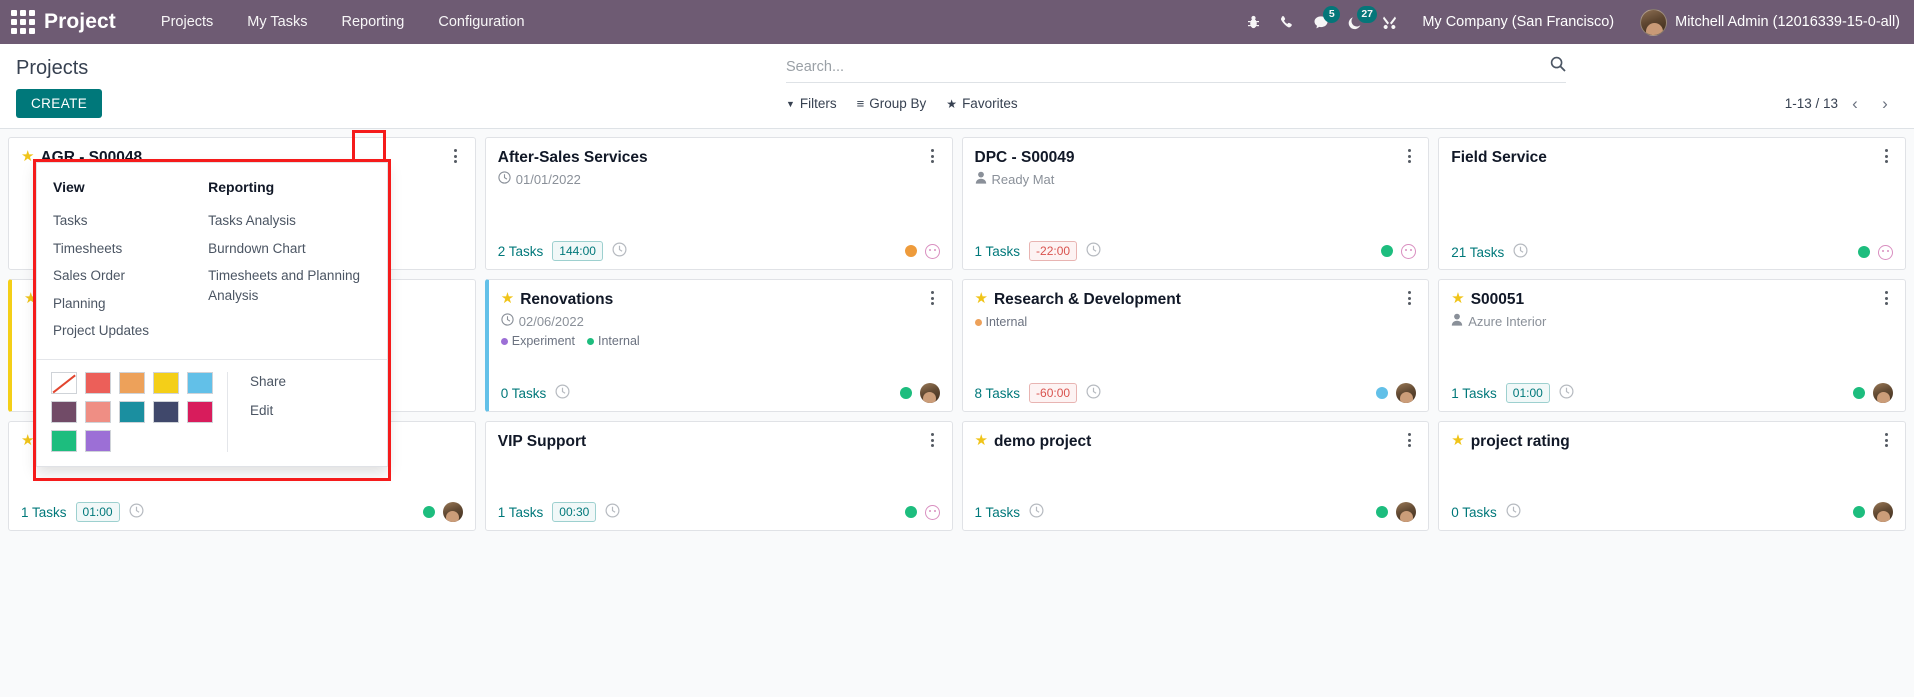  Describe the element at coordinates (132, 411) in the screenshot. I see `color-swatch-teal` at that location.